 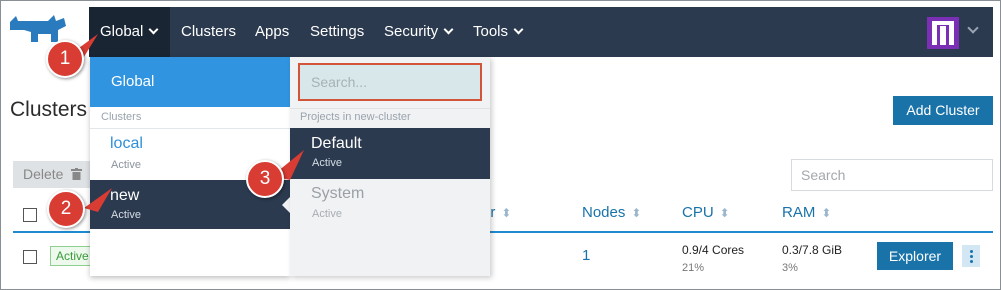 What do you see at coordinates (491, 31) in the screenshot?
I see `nav-tools-label: Tools` at bounding box center [491, 31].